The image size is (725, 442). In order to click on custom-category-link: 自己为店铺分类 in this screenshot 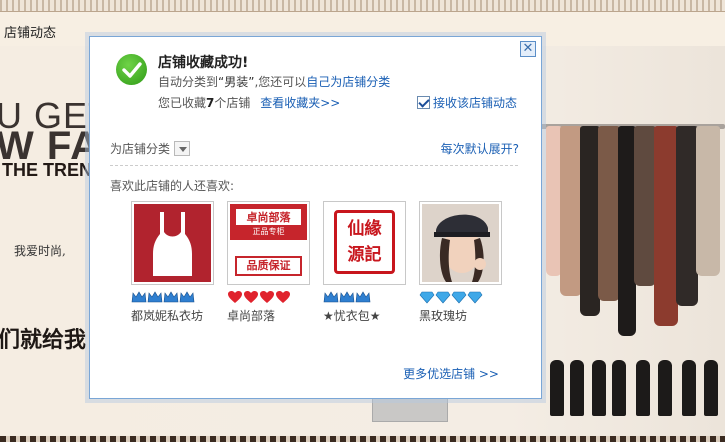, I will do `click(348, 82)`.